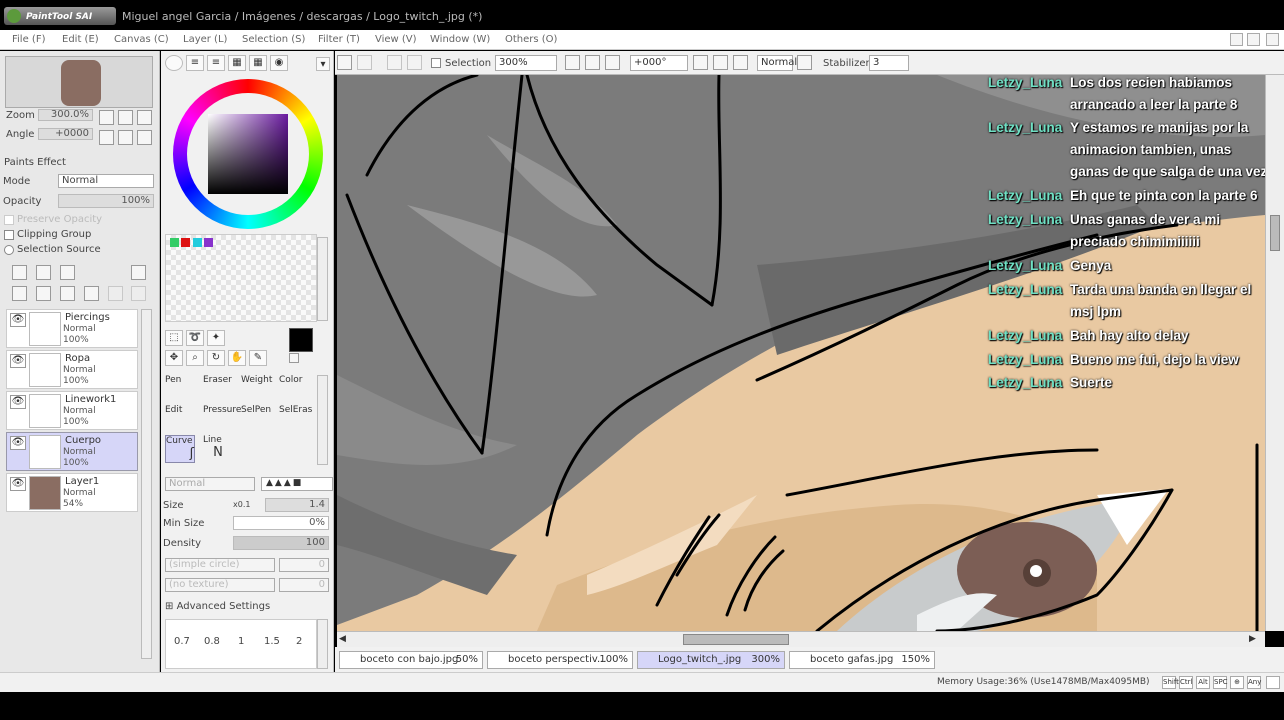 The image size is (1284, 720). Describe the element at coordinates (218, 389) in the screenshot. I see `brush-eraser: Eraser` at that location.